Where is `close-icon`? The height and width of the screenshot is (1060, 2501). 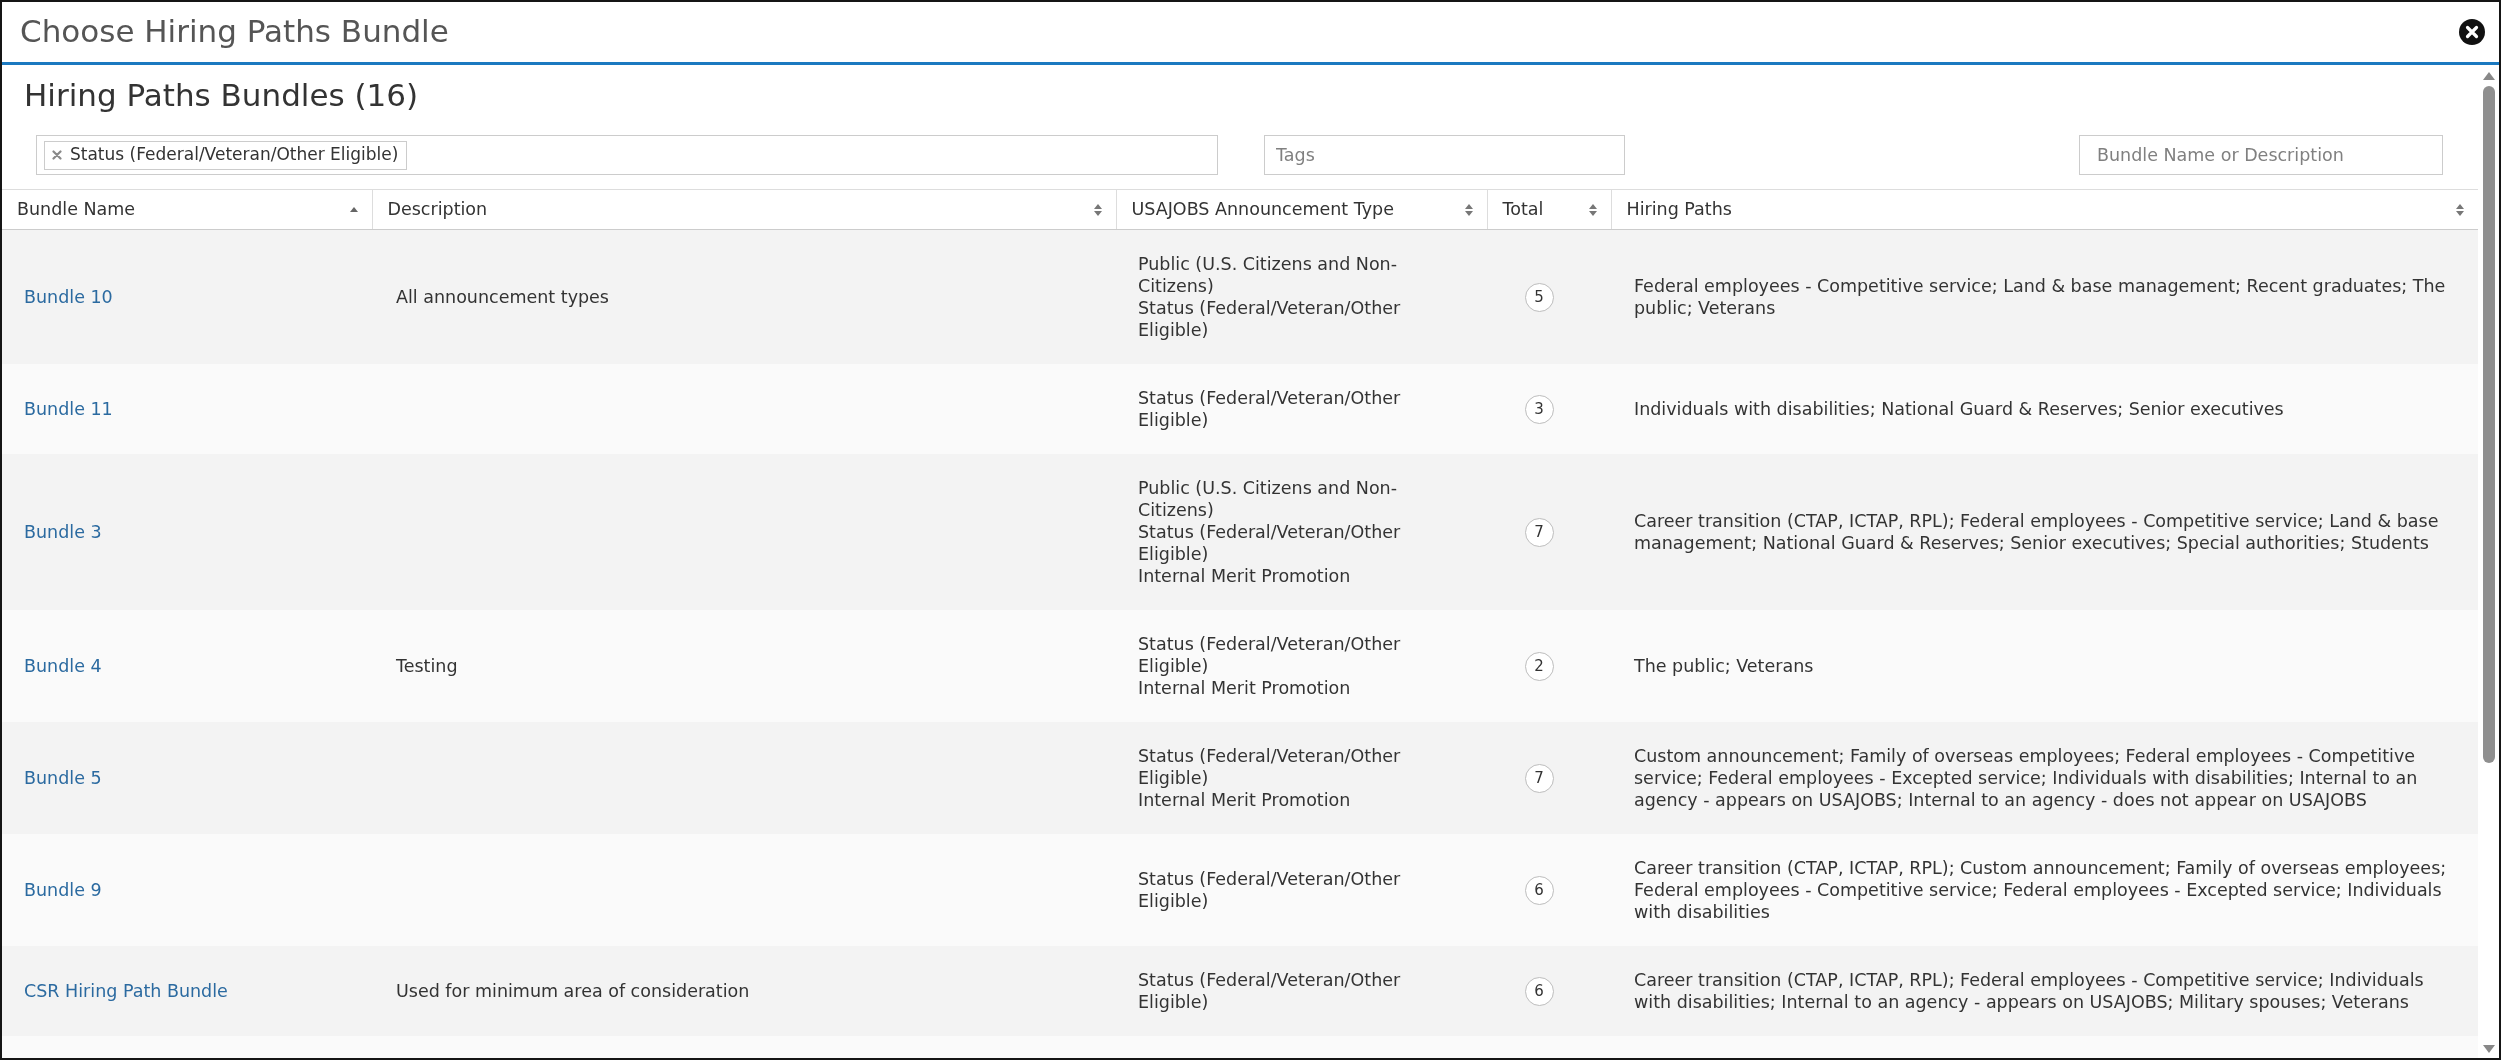 close-icon is located at coordinates (2472, 32).